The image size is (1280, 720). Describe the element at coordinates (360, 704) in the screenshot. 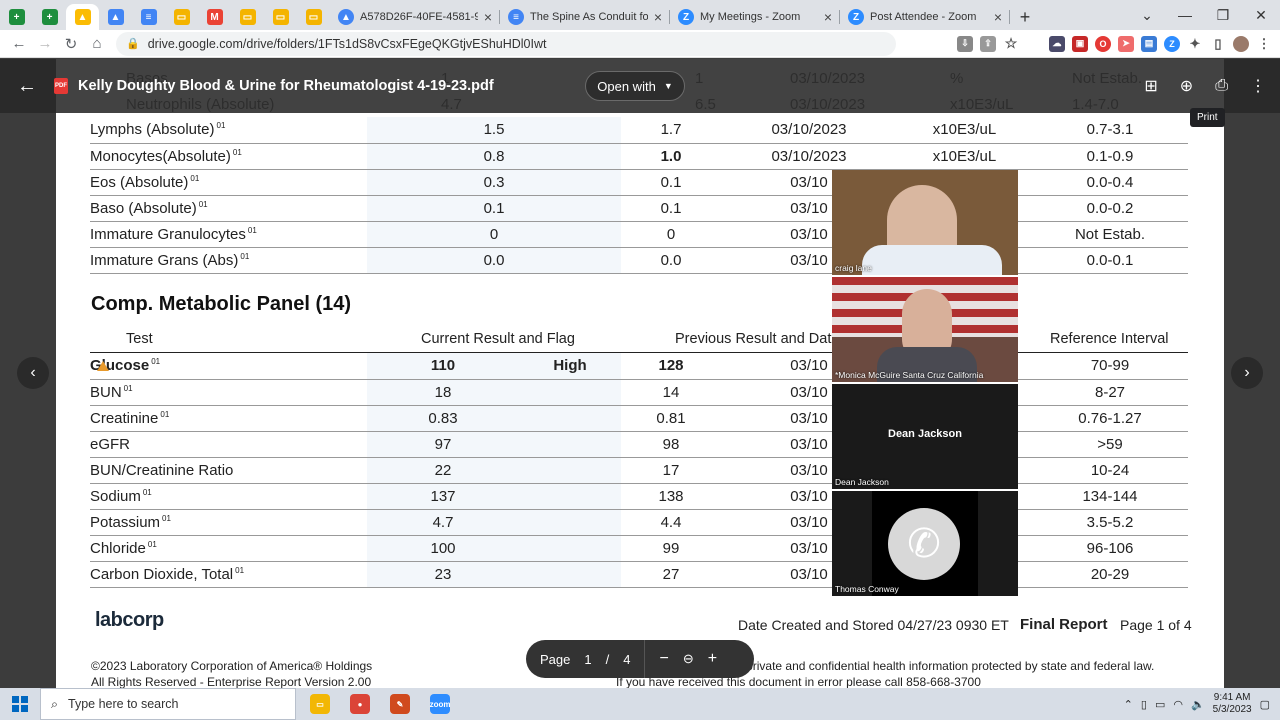

I see `chrome-app: ●` at that location.